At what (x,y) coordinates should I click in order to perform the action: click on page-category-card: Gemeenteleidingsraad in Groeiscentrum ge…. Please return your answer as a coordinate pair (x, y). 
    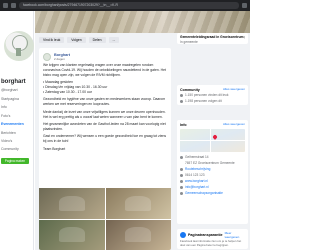
    Looking at the image, I should click on (212, 38).